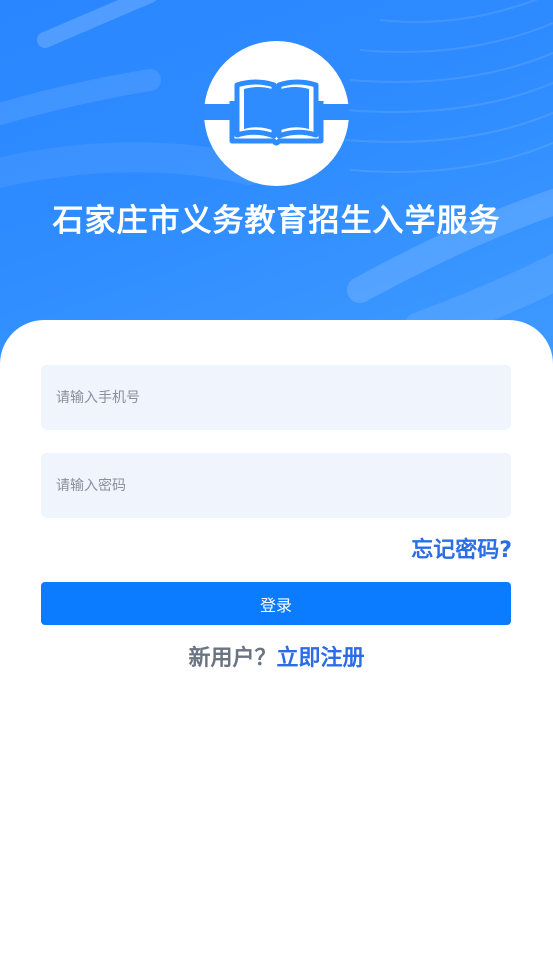  I want to click on register-link: 立即注册, so click(321, 658).